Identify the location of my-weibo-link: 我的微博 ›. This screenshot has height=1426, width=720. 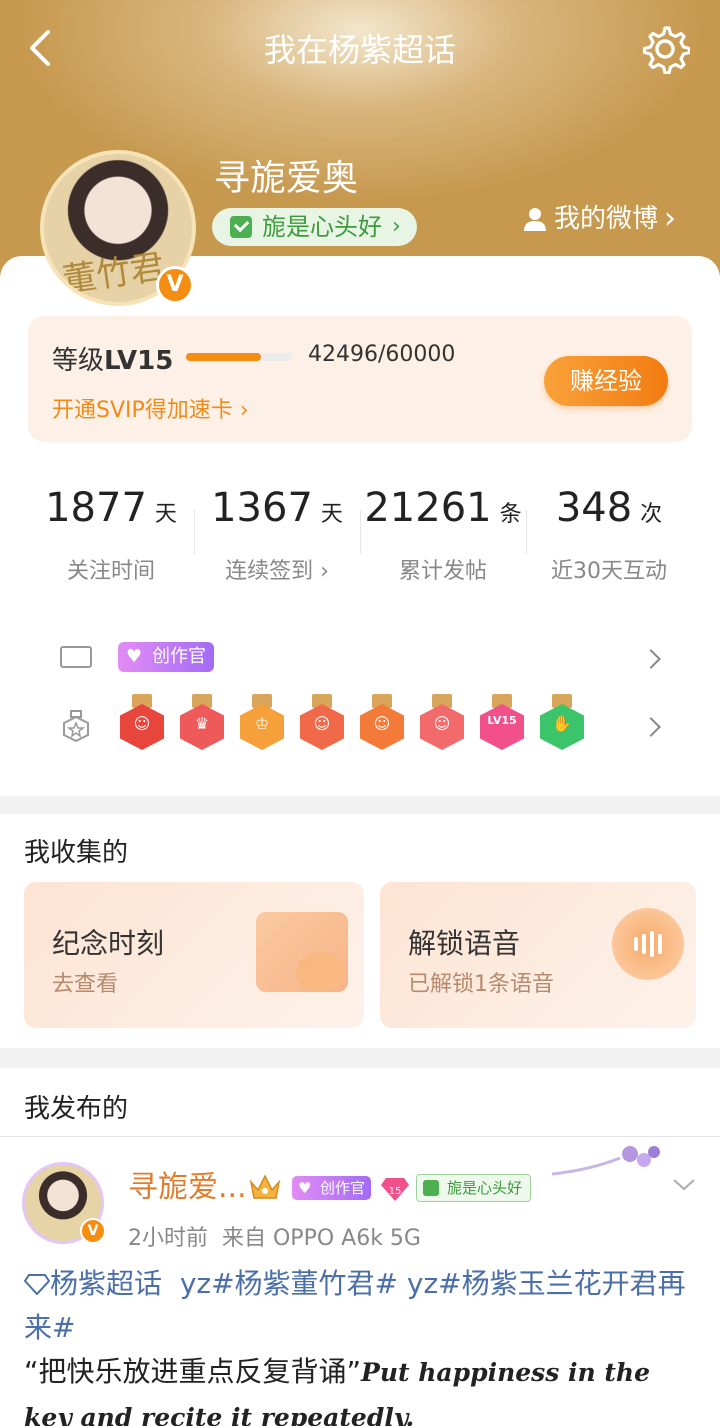
(599, 219).